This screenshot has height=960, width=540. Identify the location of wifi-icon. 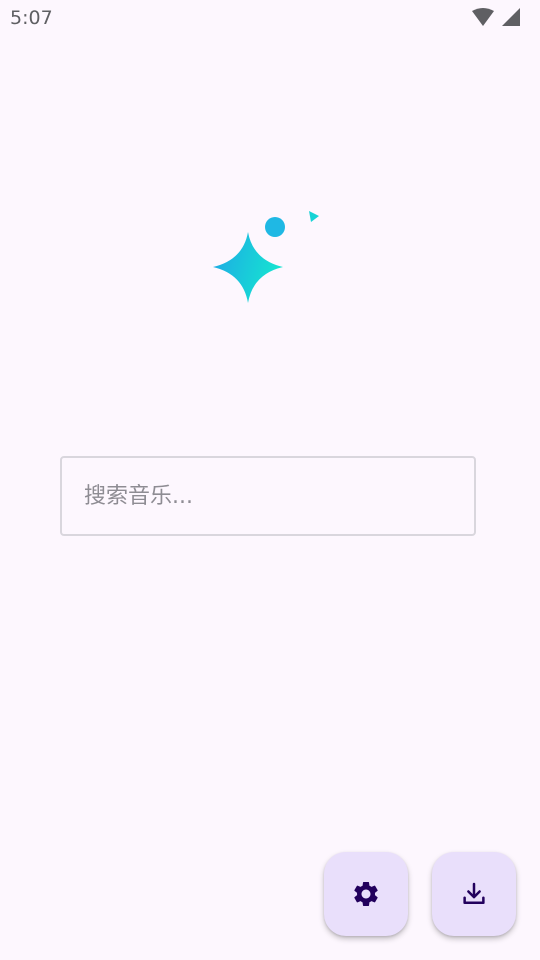
(483, 17).